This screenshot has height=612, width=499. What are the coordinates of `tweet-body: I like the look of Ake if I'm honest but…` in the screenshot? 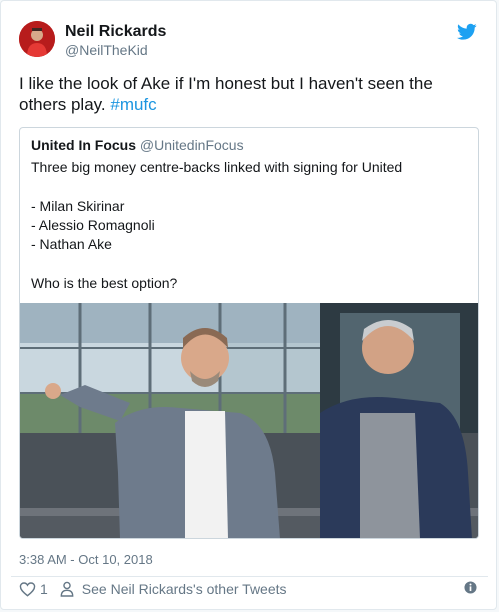 It's located at (226, 94).